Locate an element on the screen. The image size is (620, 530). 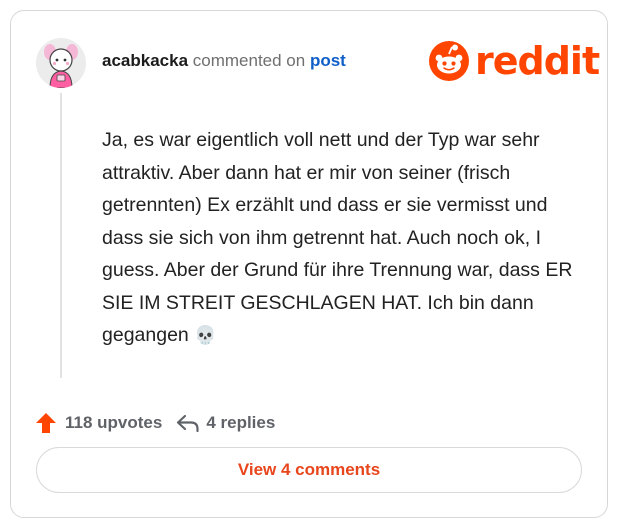
view-comments-button: View 4 comments is located at coordinates (309, 470).